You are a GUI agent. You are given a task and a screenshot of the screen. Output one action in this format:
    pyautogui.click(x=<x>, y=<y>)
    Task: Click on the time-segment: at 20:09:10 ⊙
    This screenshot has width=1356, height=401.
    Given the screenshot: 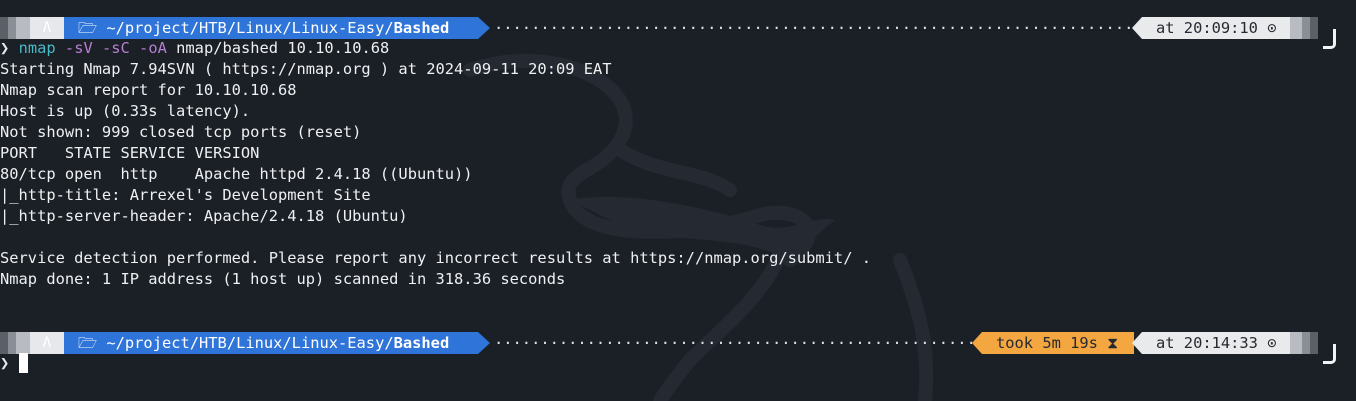 What is the action you would take?
    pyautogui.click(x=1217, y=28)
    